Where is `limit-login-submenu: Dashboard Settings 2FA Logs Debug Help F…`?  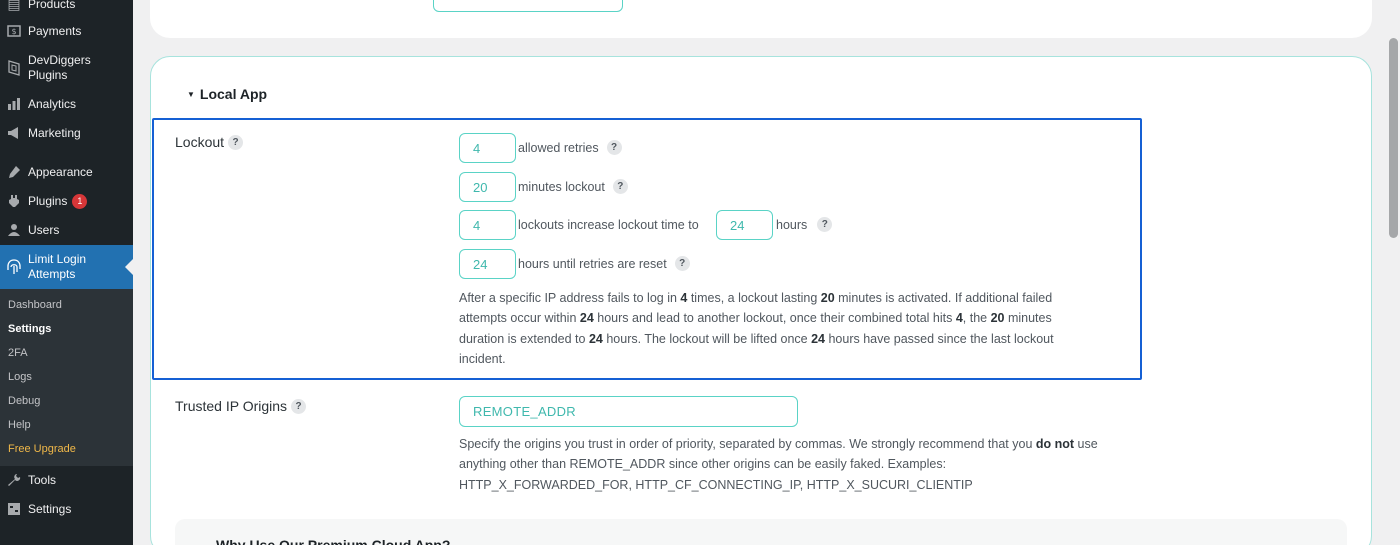 limit-login-submenu: Dashboard Settings 2FA Logs Debug Help F… is located at coordinates (66, 377).